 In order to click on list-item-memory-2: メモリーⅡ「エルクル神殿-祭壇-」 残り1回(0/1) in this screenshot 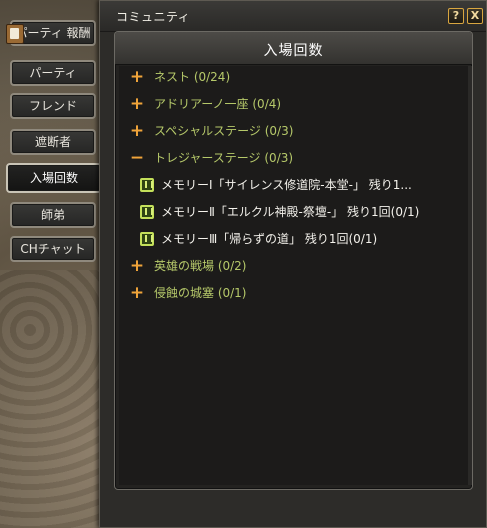, I will do `click(291, 212)`.